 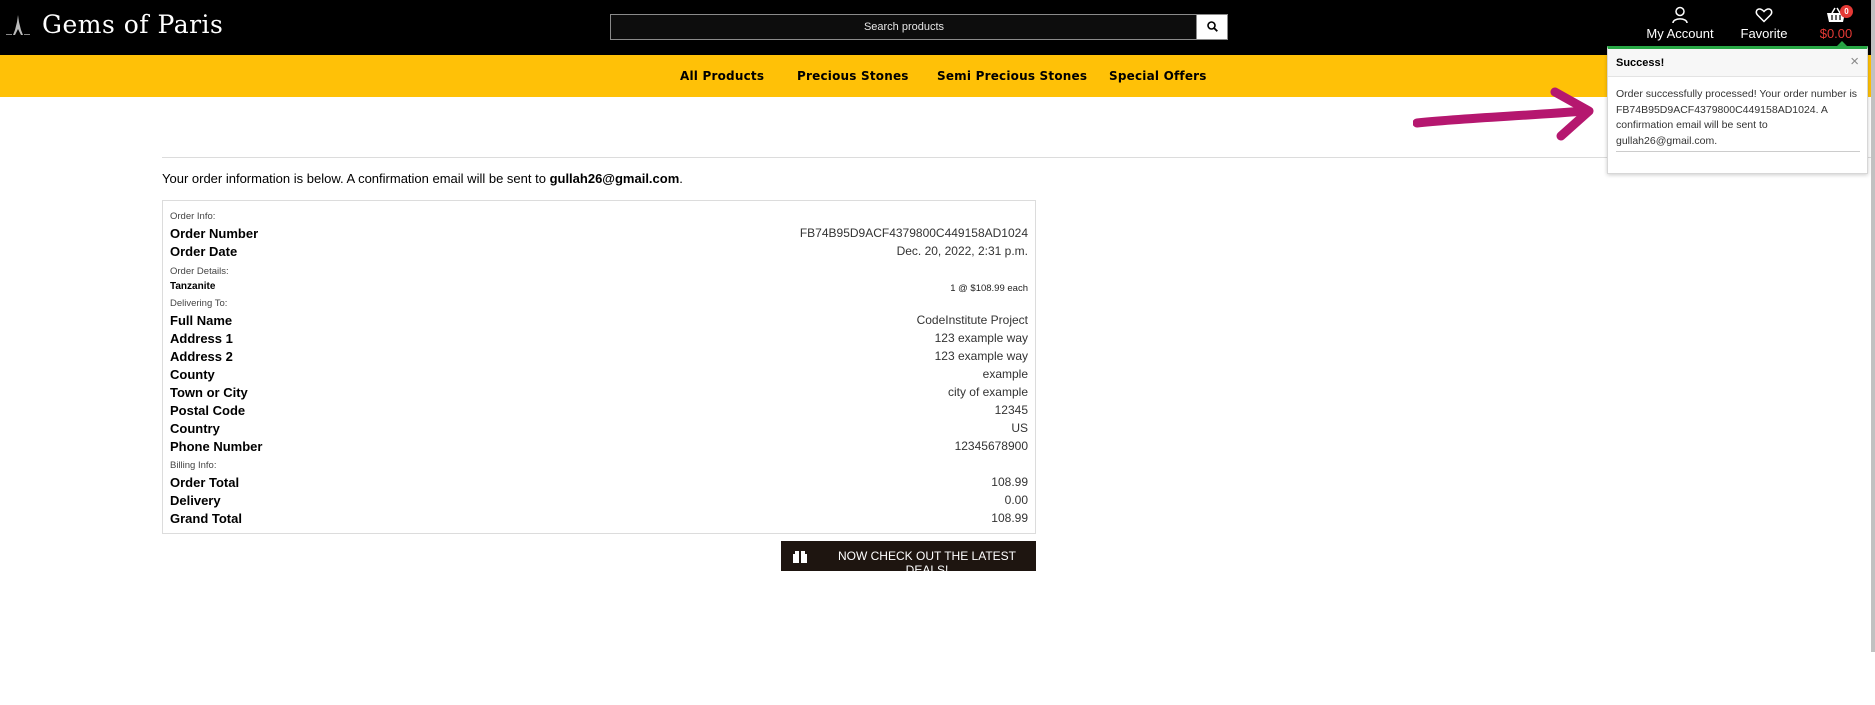 What do you see at coordinates (1009, 482) in the screenshot?
I see `order-total-value: 108.99` at bounding box center [1009, 482].